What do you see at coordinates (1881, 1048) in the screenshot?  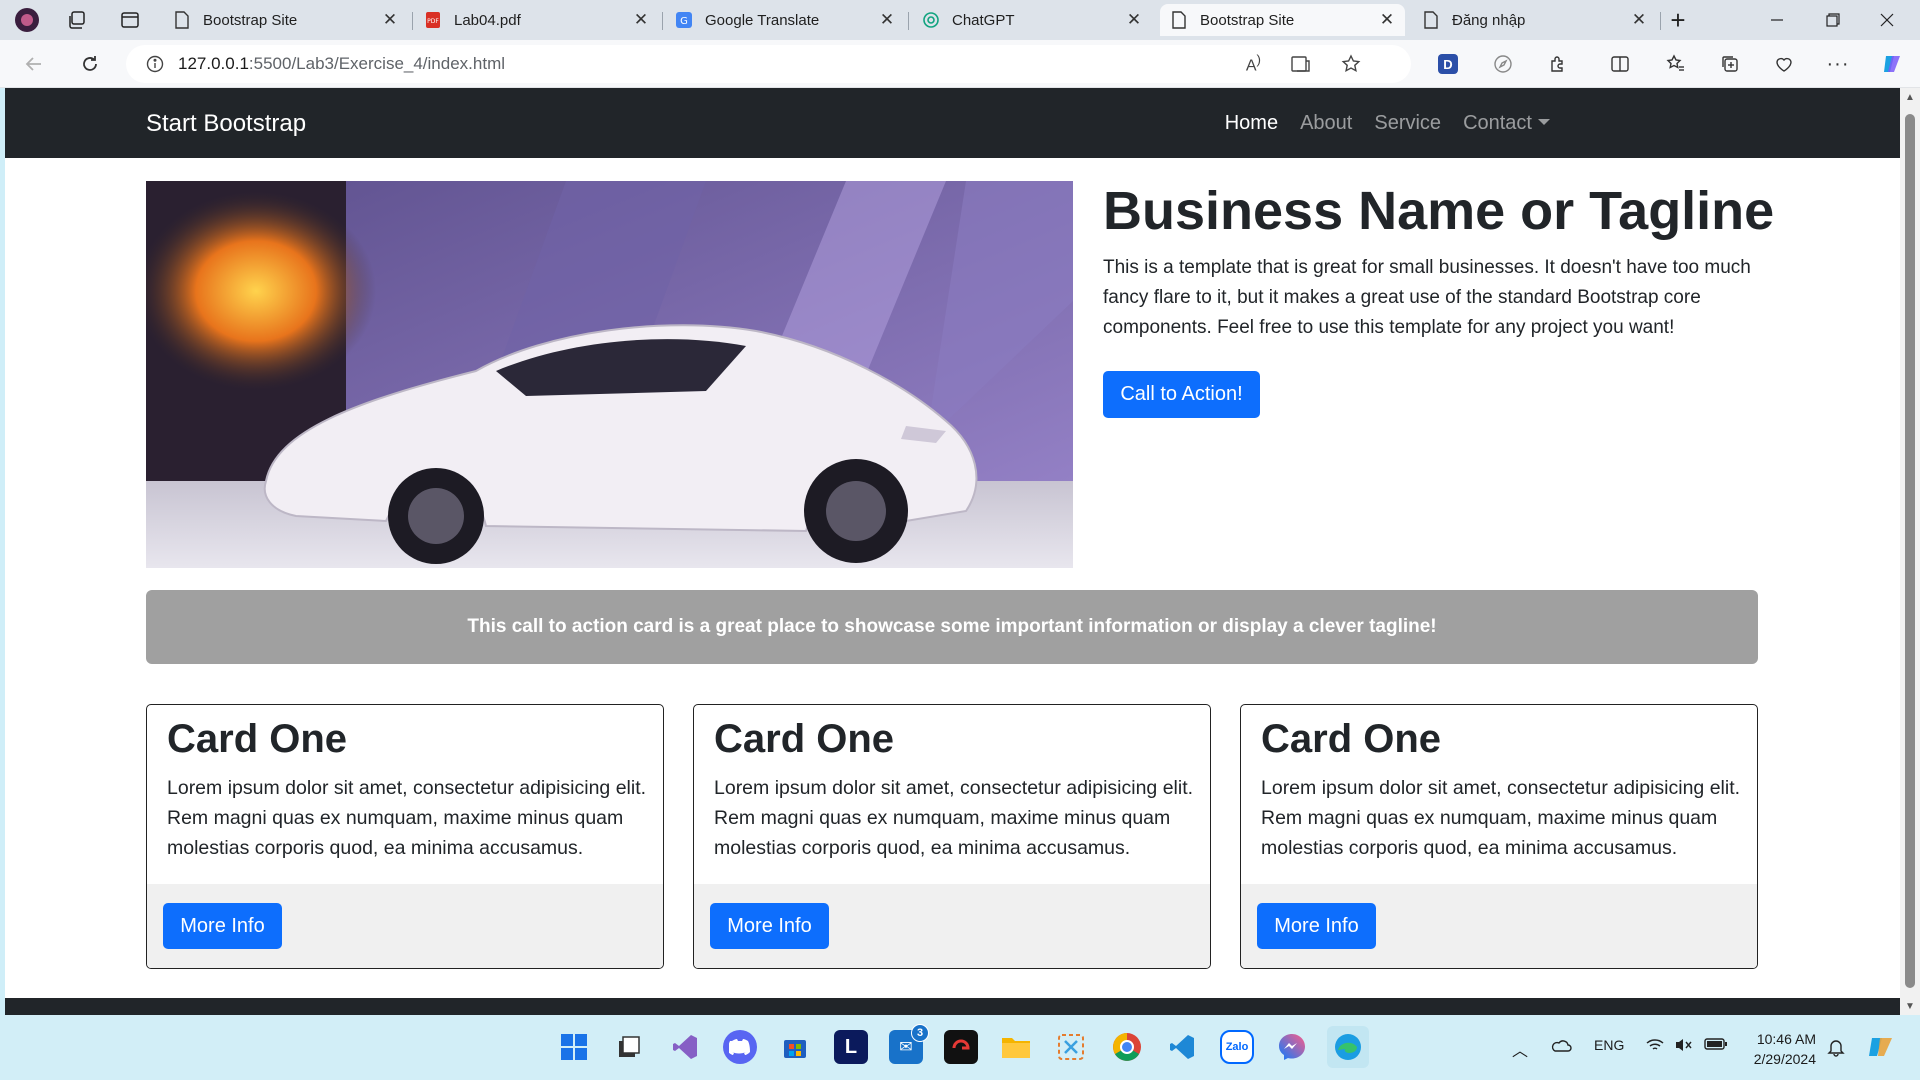 I see `copilot-taskbar-icon` at bounding box center [1881, 1048].